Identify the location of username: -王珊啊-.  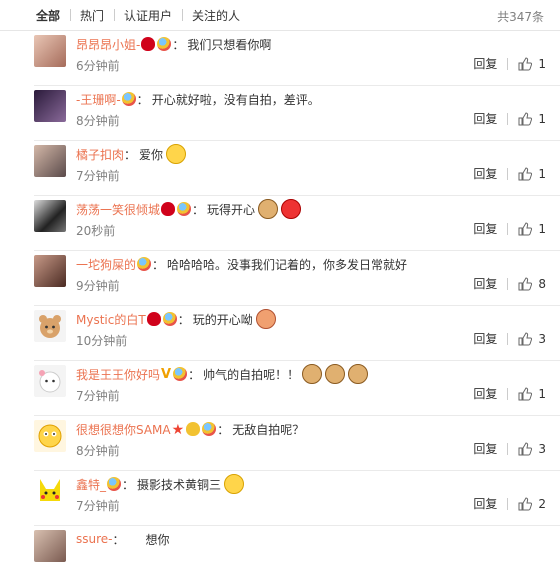
(98, 99).